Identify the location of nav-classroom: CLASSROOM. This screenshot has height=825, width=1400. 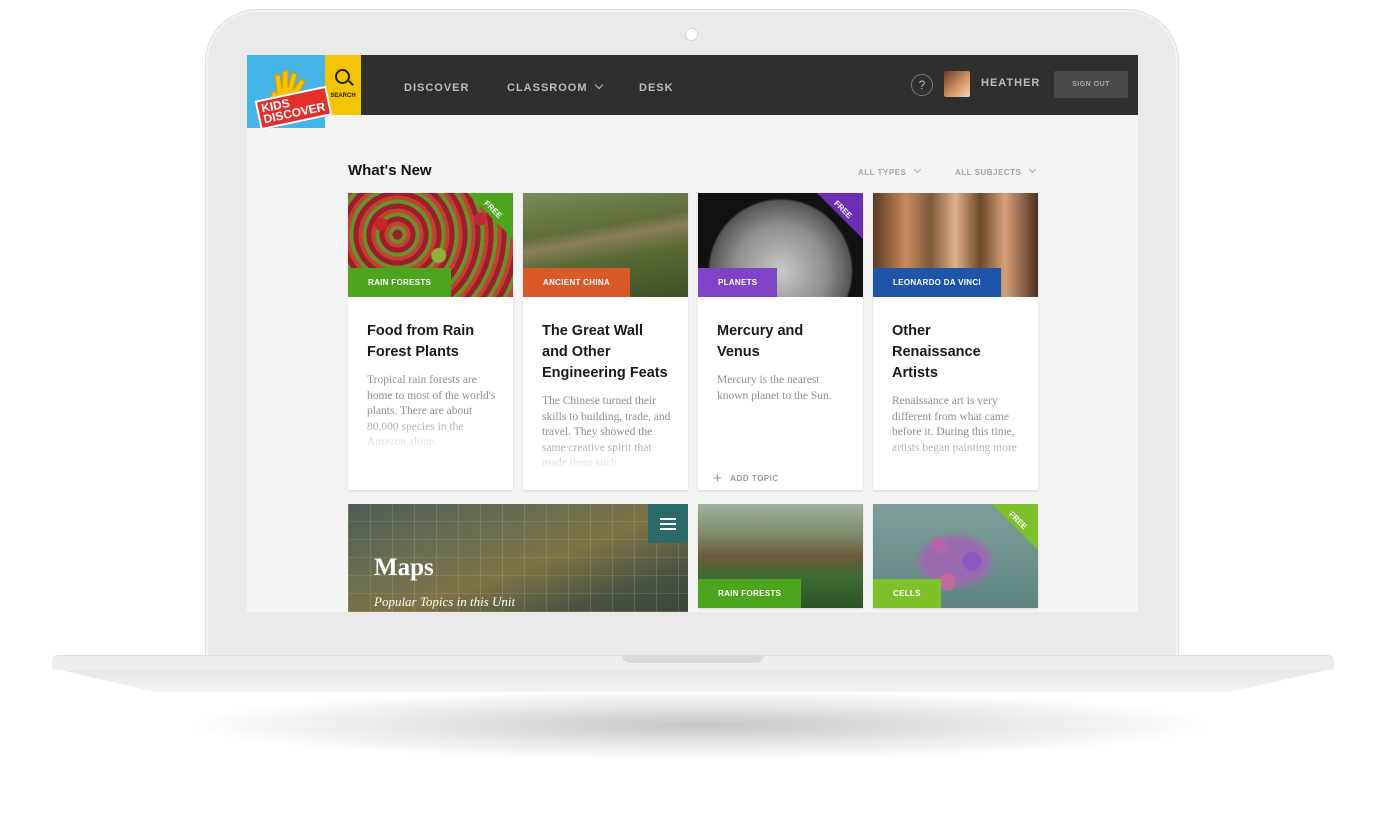
(555, 87).